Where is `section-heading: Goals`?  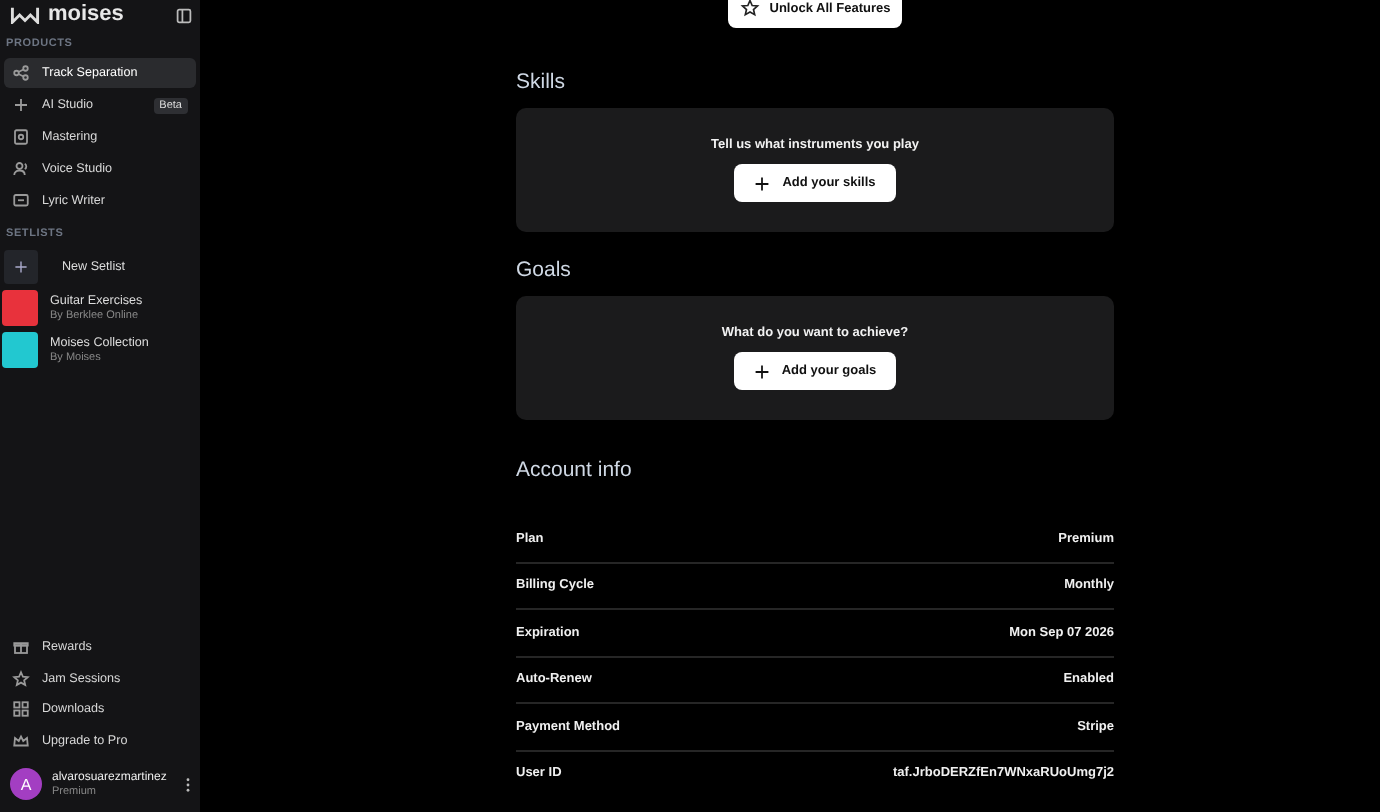 section-heading: Goals is located at coordinates (544, 270).